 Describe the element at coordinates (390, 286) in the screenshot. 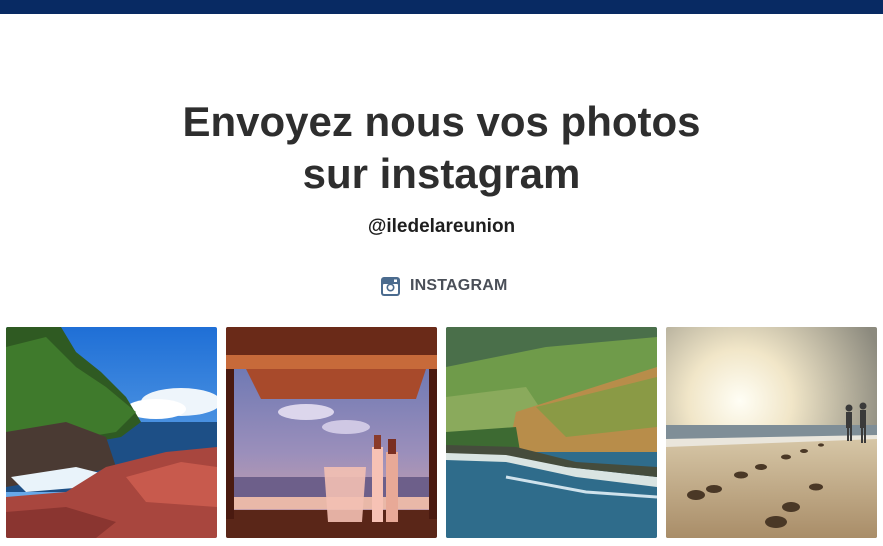

I see `instagram-icon` at that location.